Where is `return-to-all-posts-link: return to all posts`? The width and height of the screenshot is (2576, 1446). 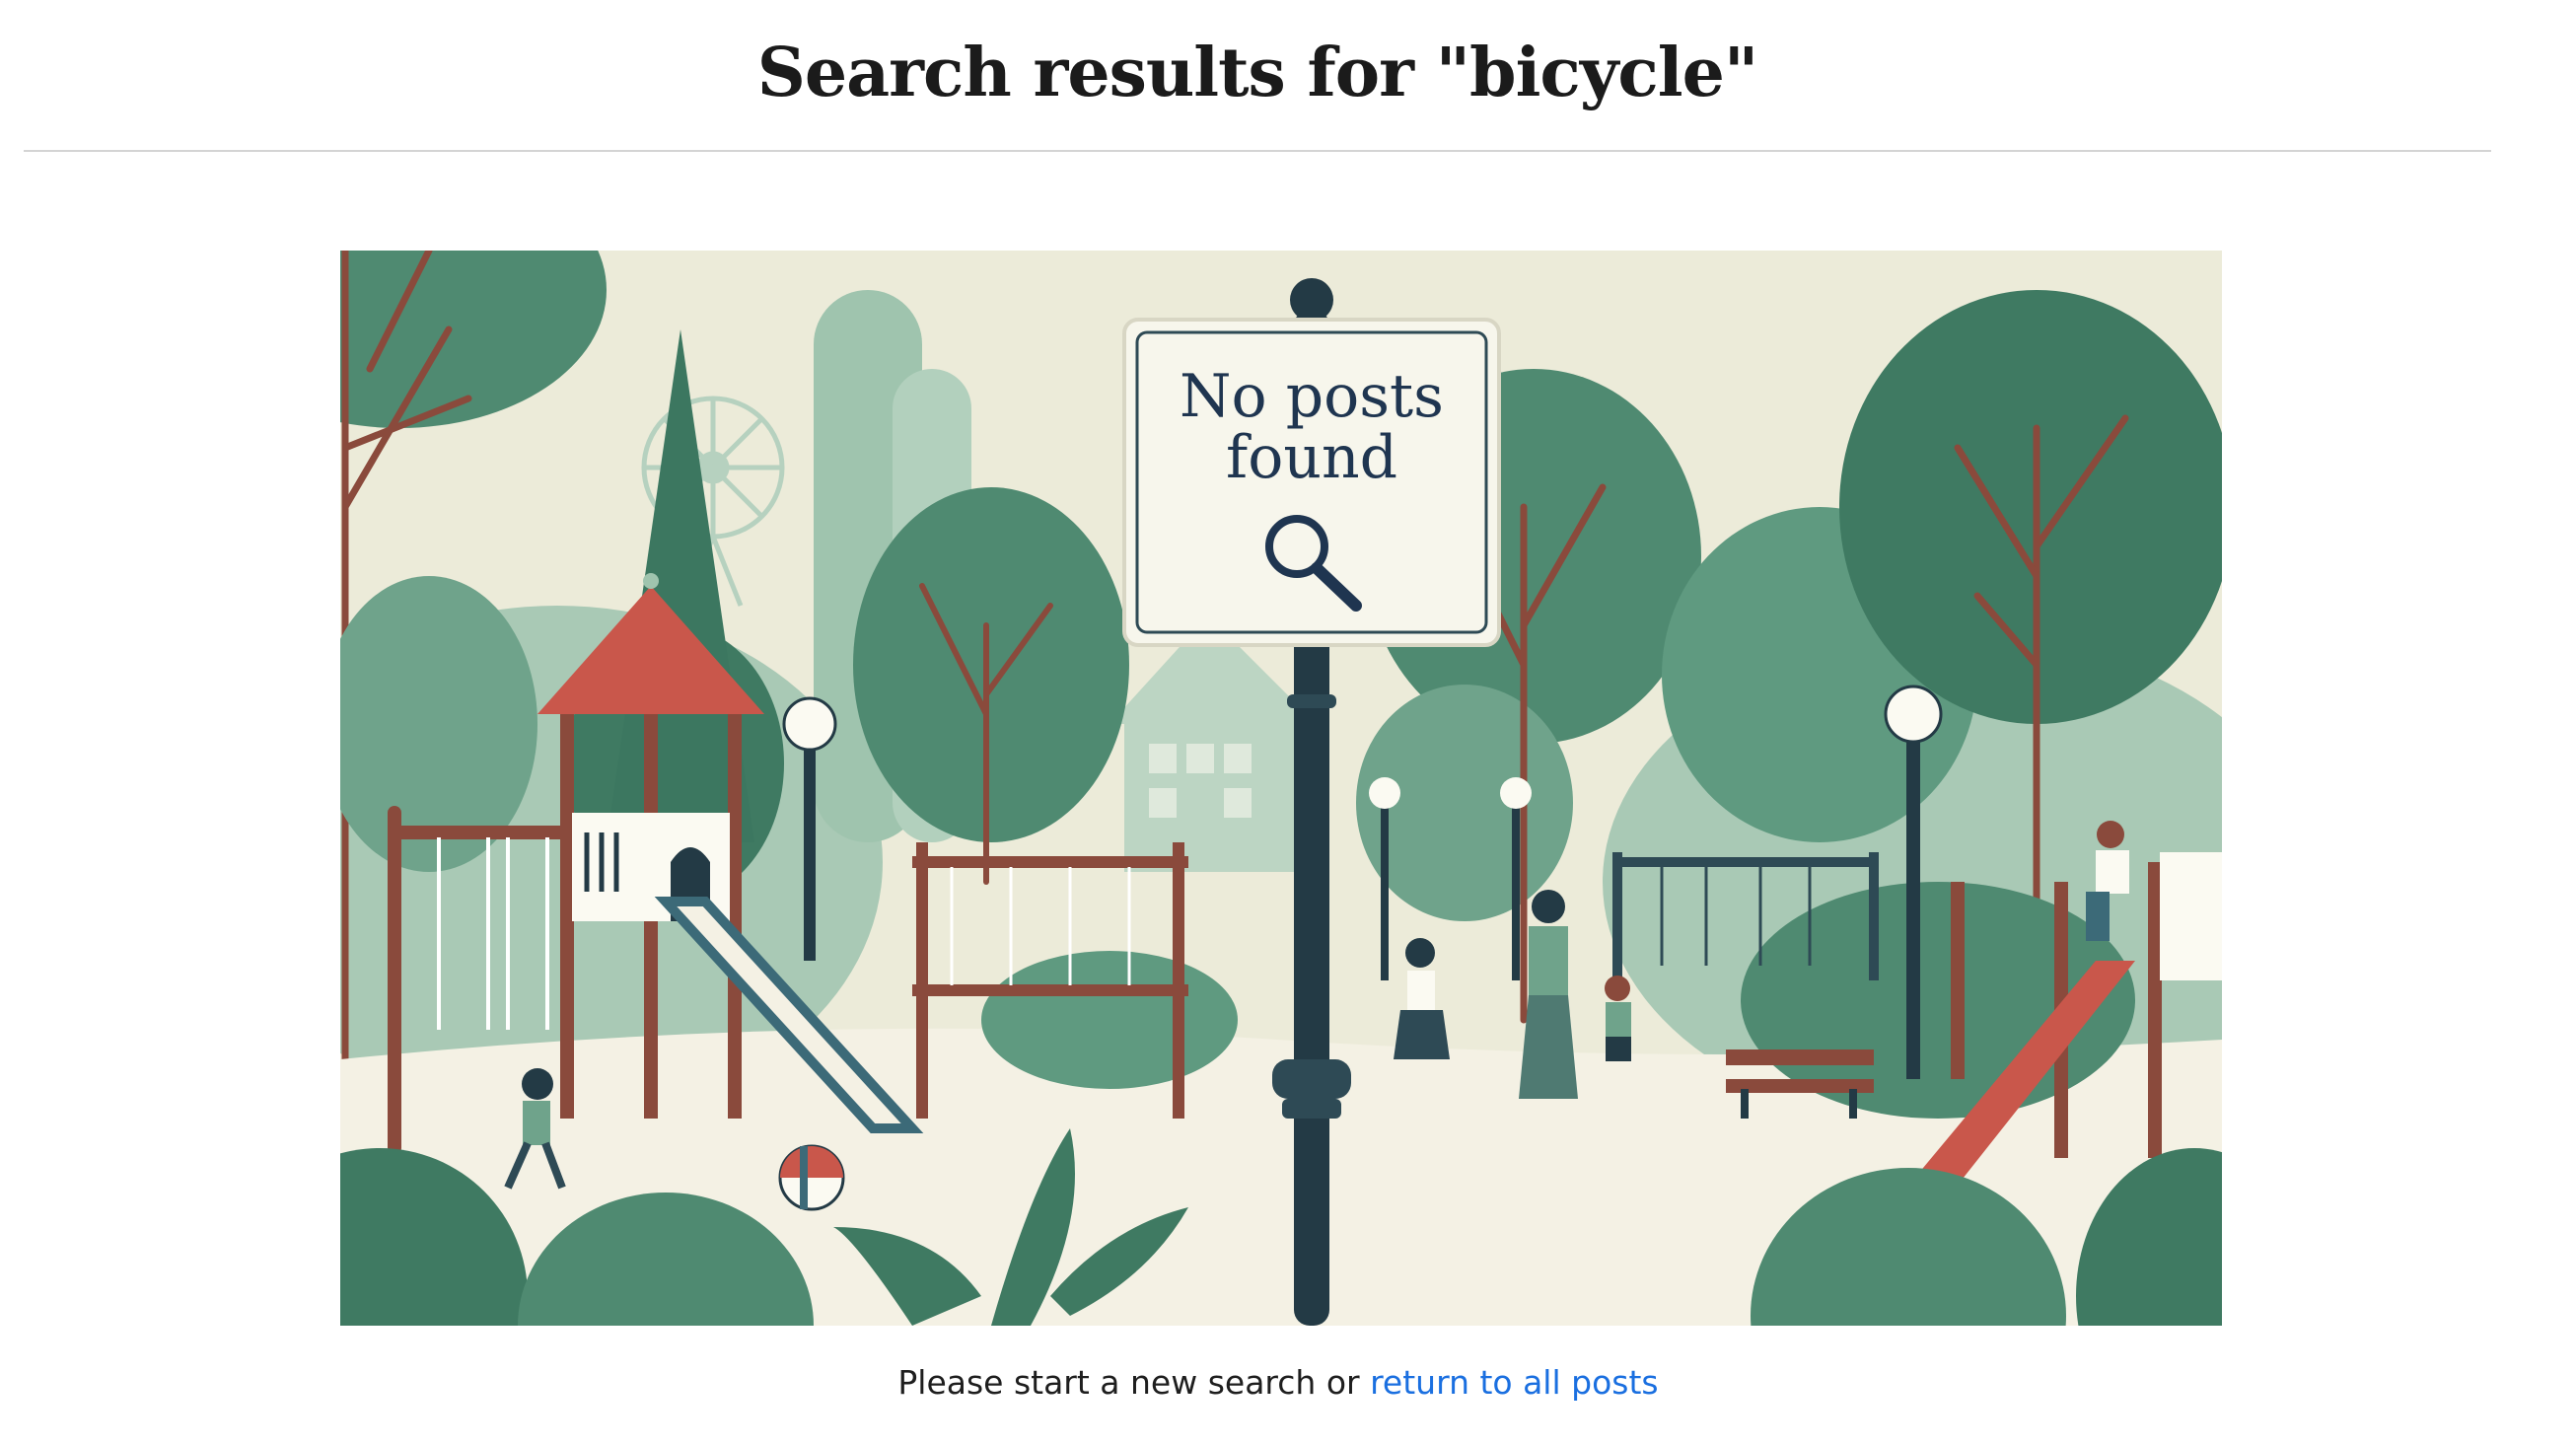 return-to-all-posts-link: return to all posts is located at coordinates (1515, 1382).